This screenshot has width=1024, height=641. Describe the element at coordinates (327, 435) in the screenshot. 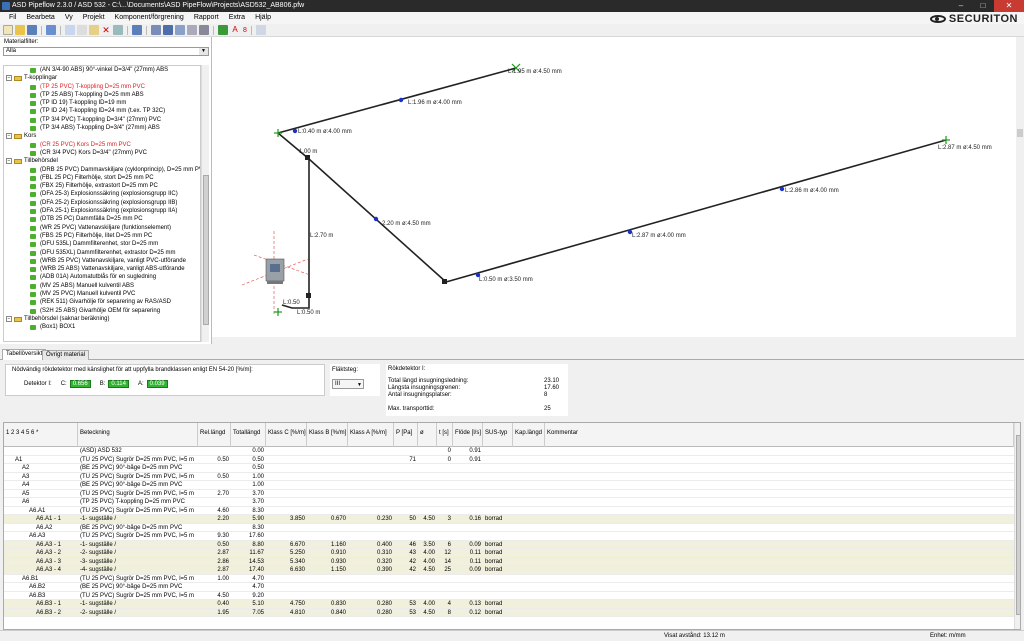

I see `column-header: Klass B [%/m]` at that location.